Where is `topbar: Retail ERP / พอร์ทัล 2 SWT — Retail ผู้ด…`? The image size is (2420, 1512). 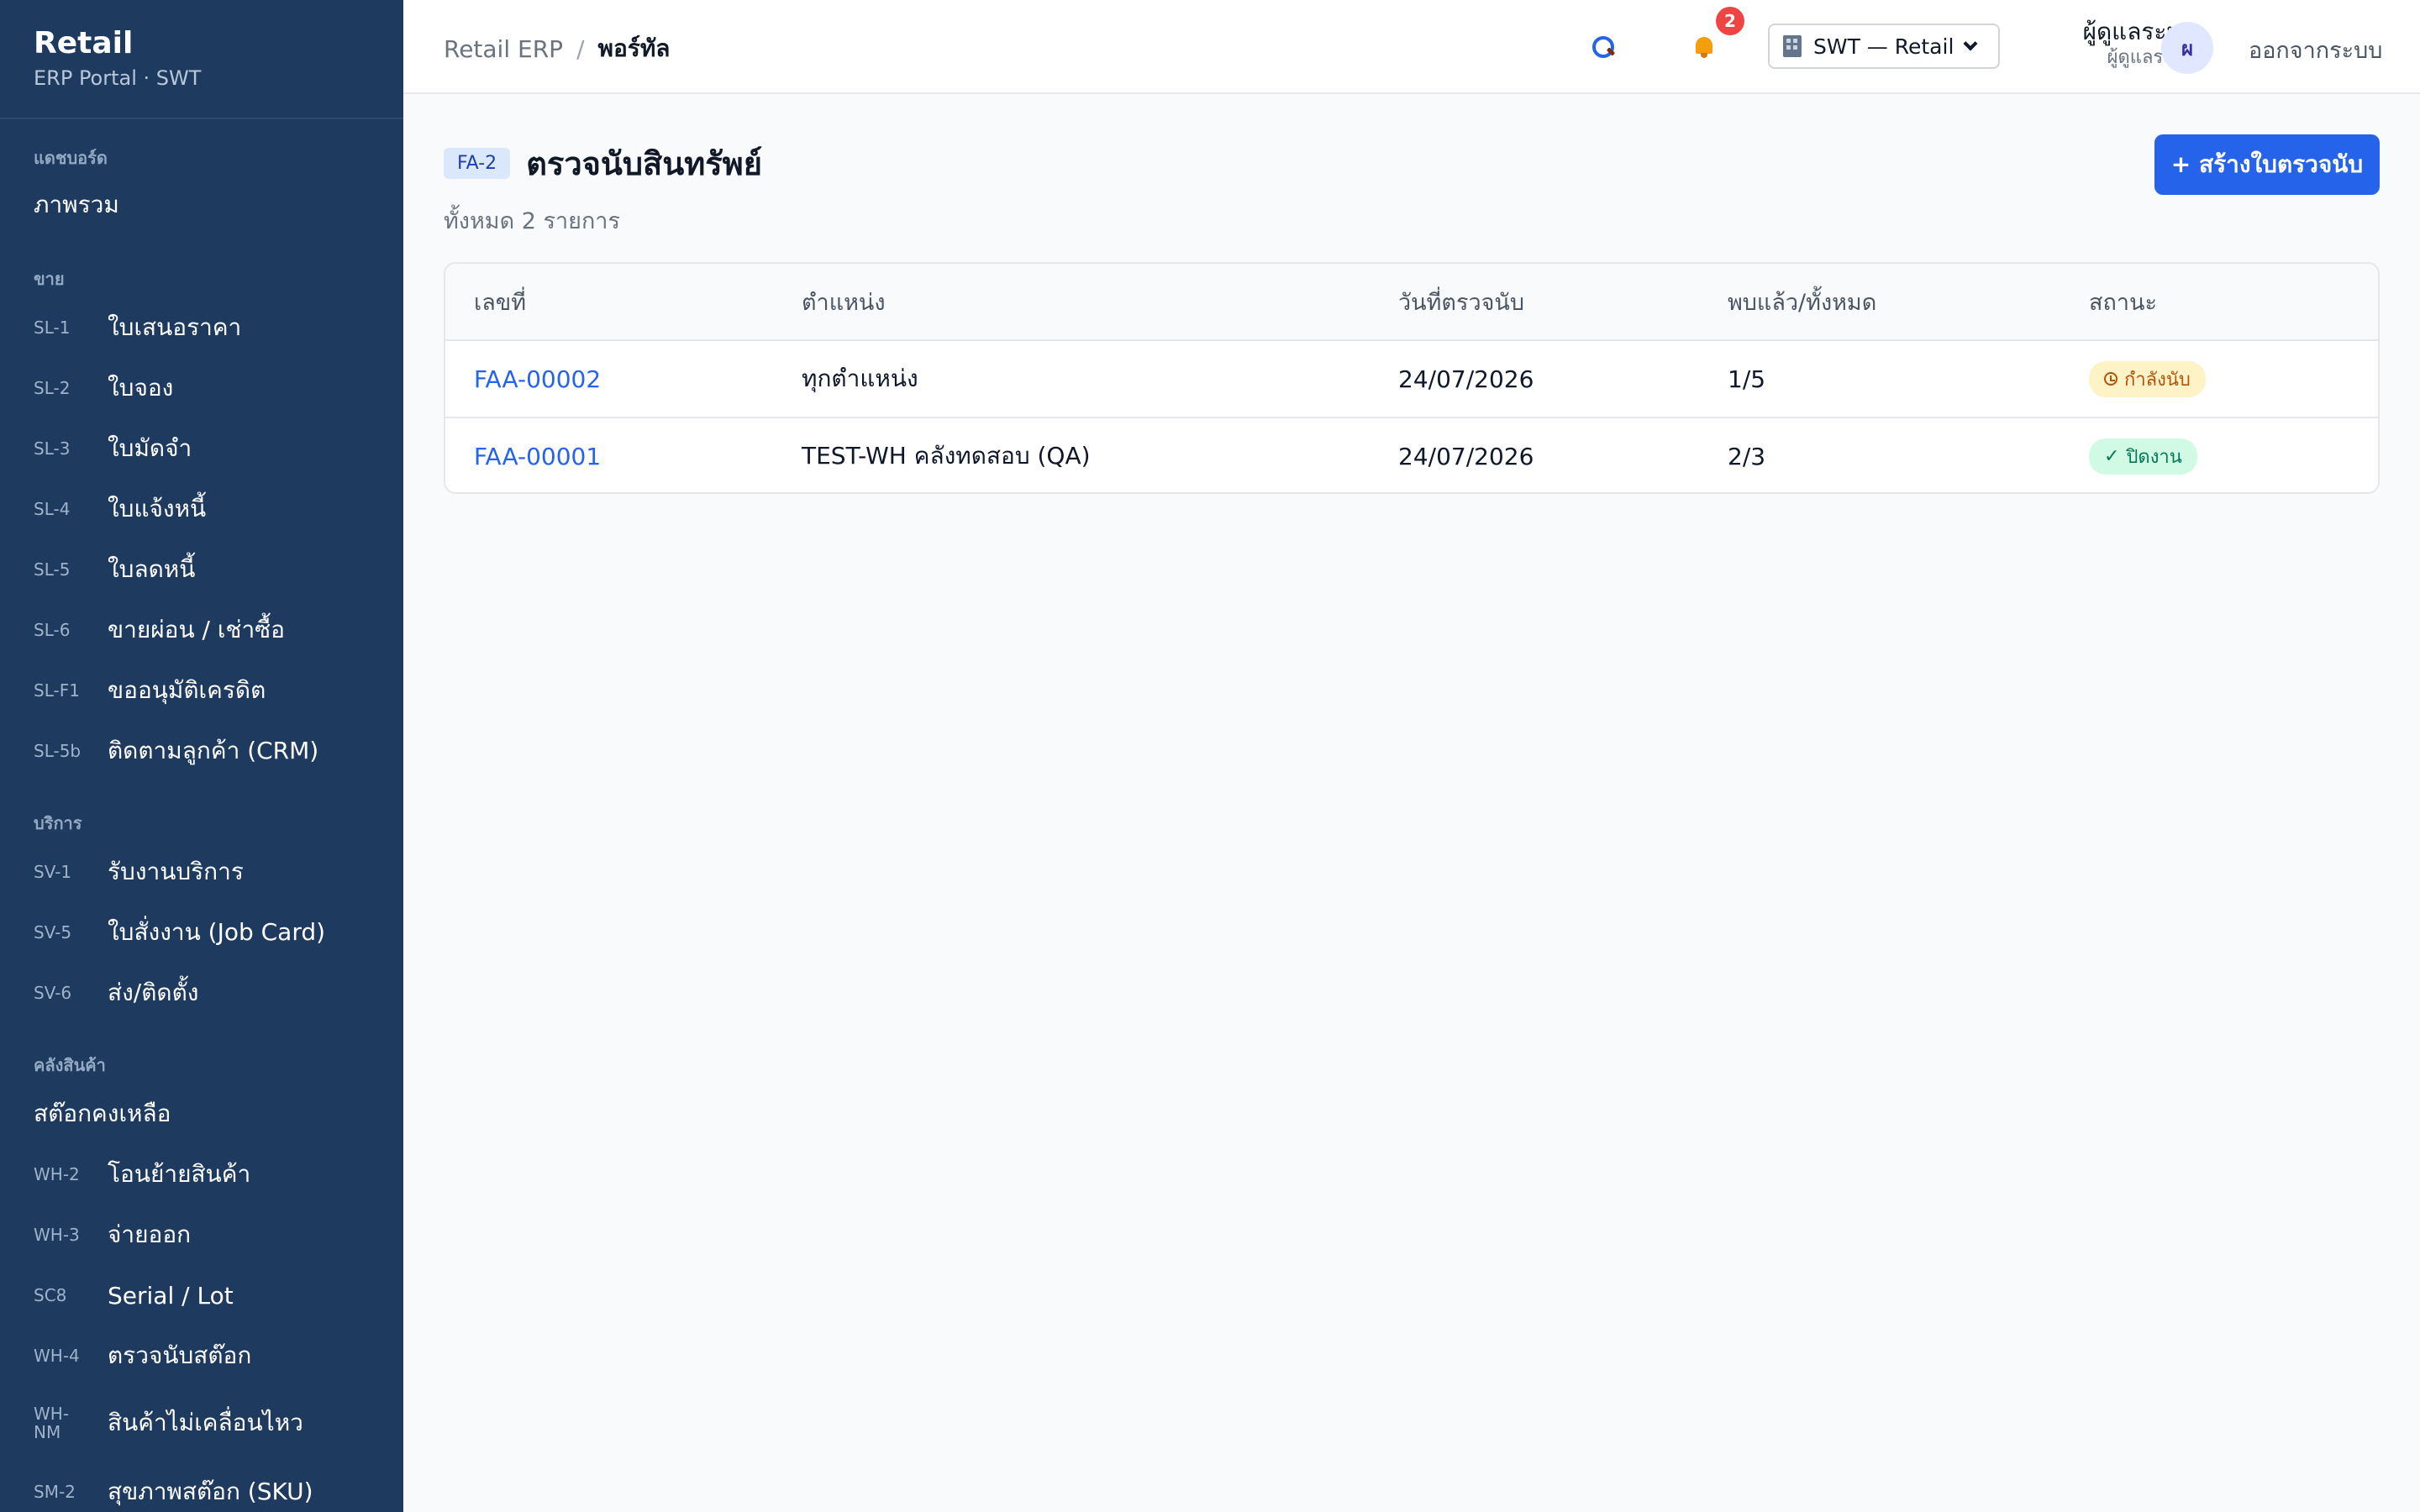
topbar: Retail ERP / พอร์ทัล 2 SWT — Retail ผู้ด… is located at coordinates (1411, 47).